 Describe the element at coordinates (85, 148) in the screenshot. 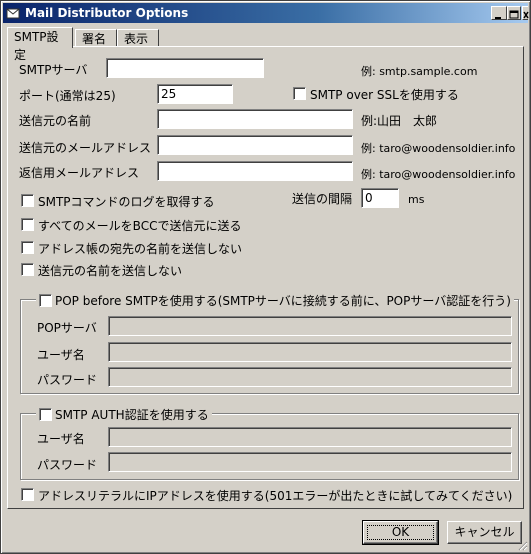

I see `sender-address-label: 送信元のメールアドレス` at that location.